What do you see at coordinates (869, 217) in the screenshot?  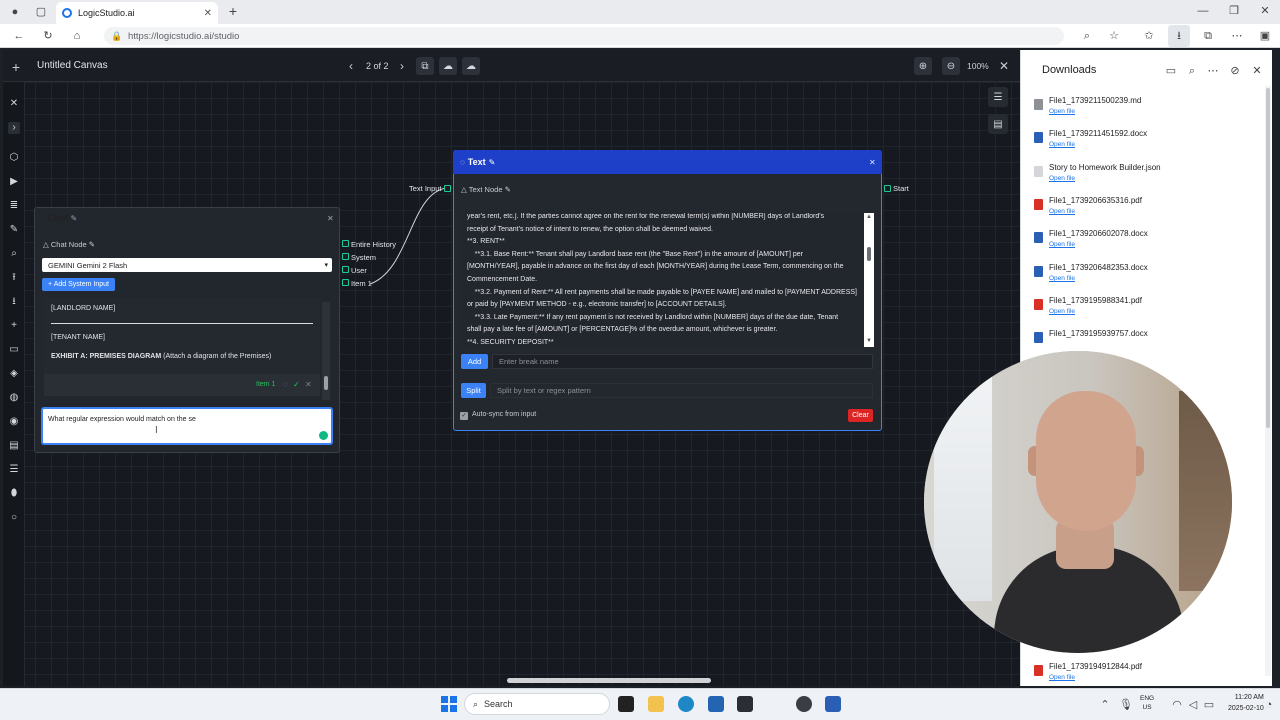 I see `scroll-up-icon: ▲` at bounding box center [869, 217].